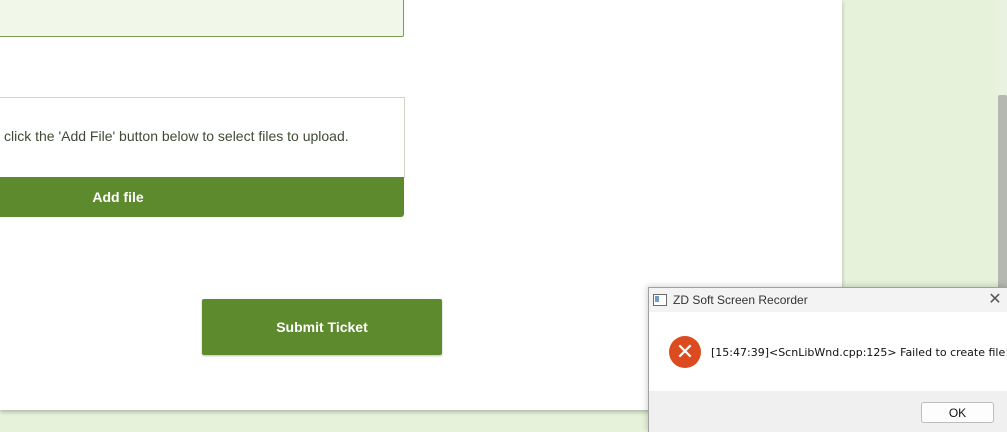  I want to click on dialog-footer: OK, so click(828, 411).